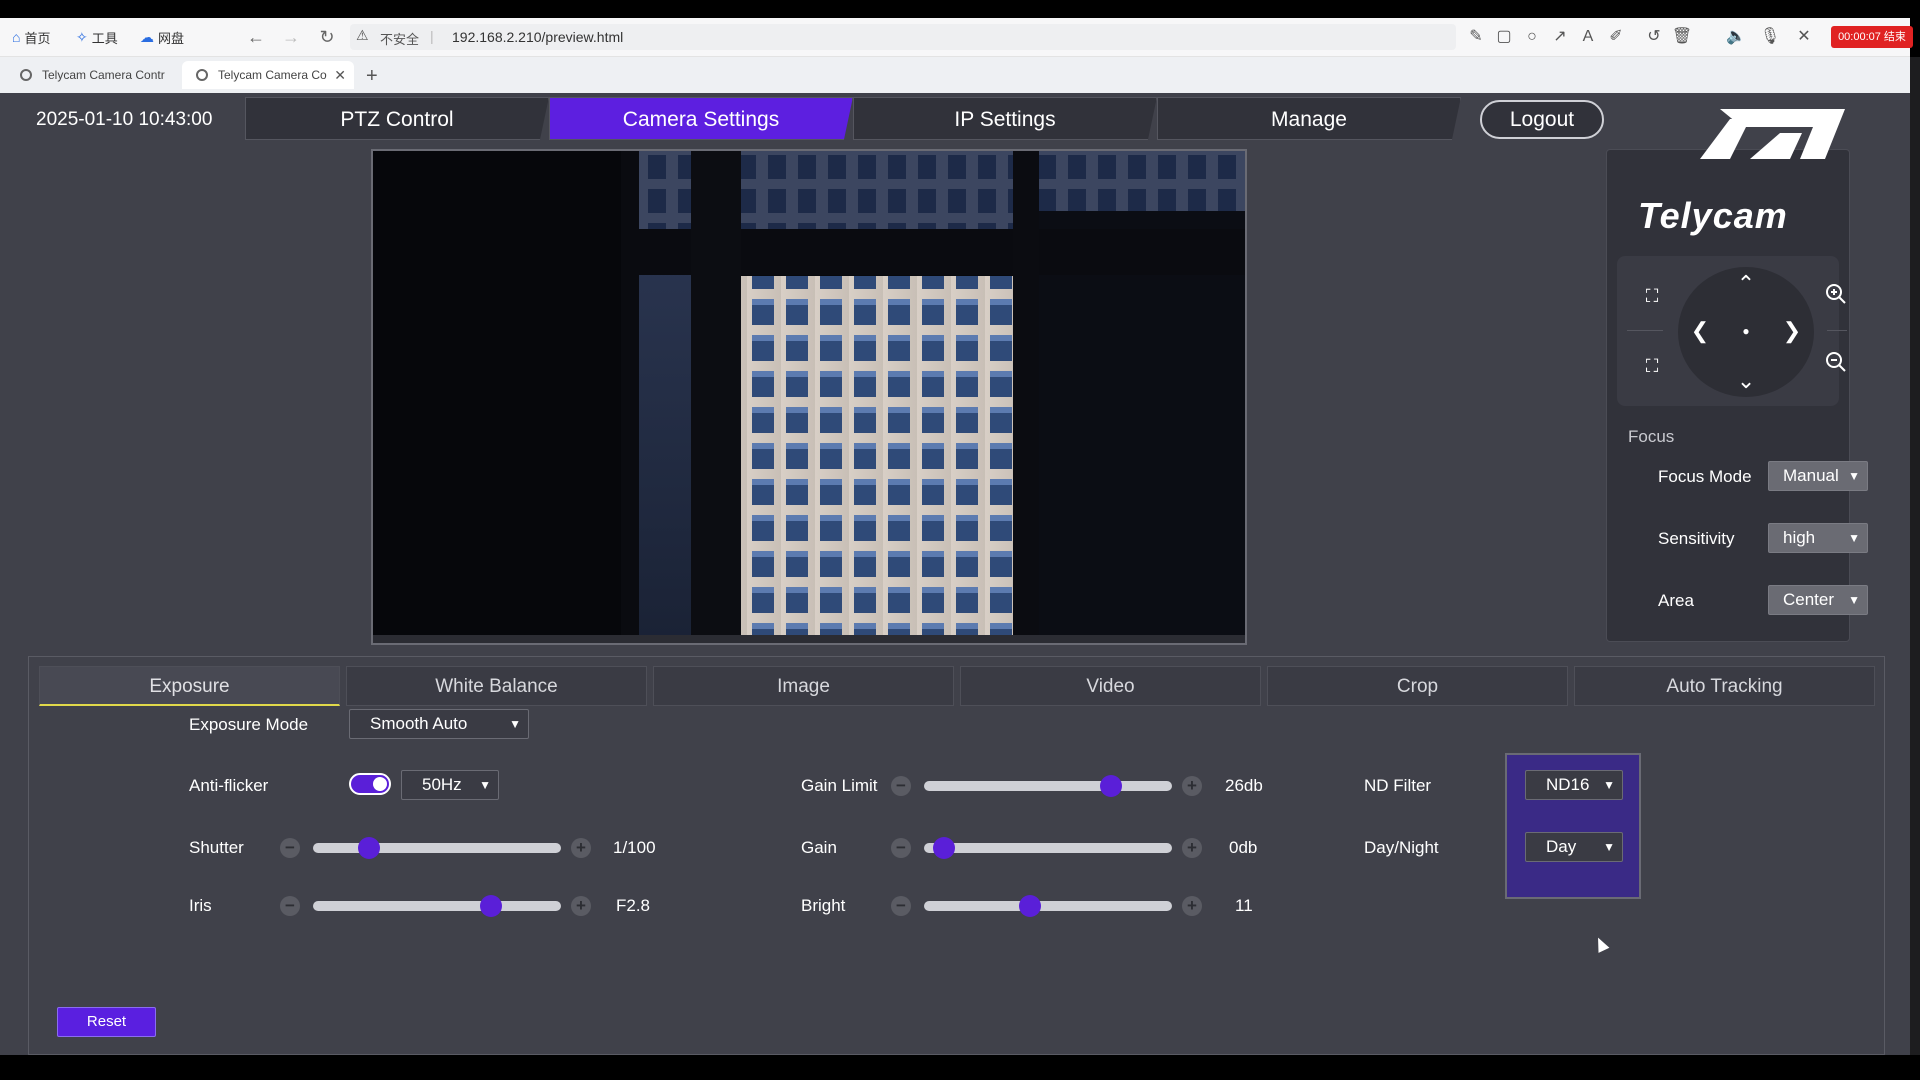 The height and width of the screenshot is (1080, 1920). I want to click on iris-label: Iris, so click(200, 905).